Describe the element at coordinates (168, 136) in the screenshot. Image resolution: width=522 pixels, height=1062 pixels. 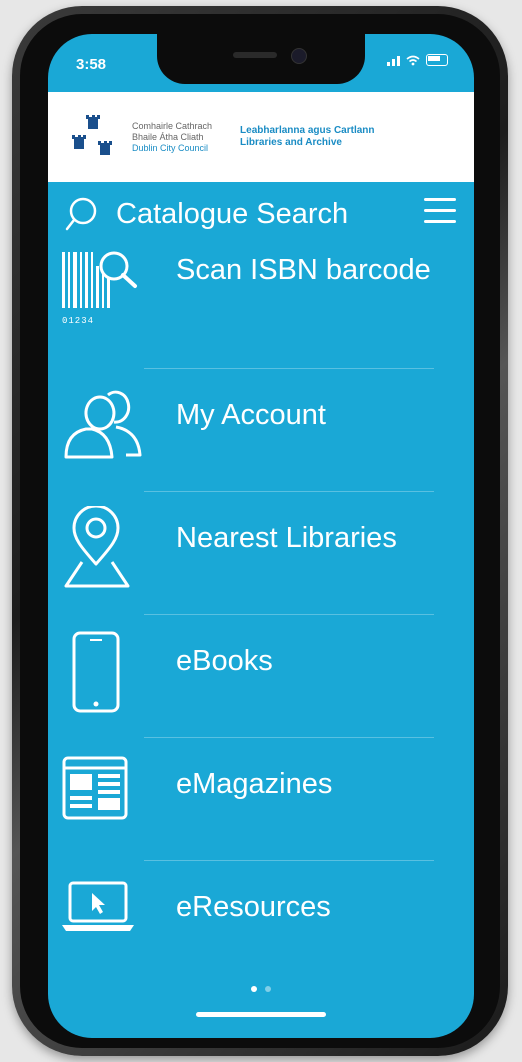
I see `council-line: Bhaile Átha Cliath` at that location.